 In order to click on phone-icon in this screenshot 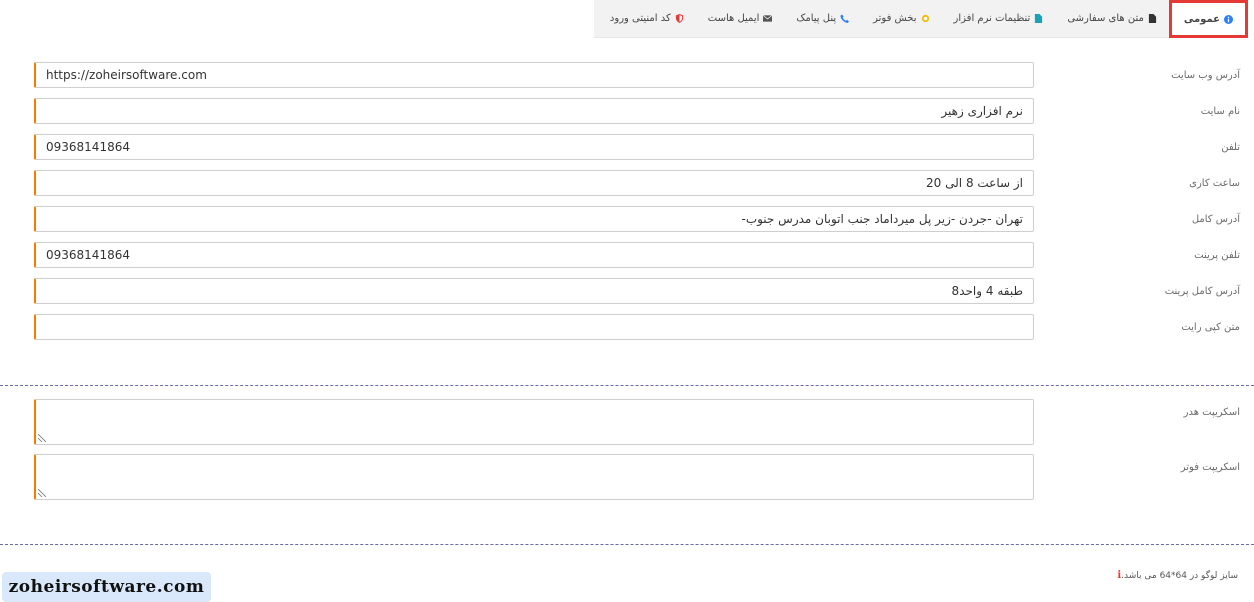, I will do `click(845, 18)`.